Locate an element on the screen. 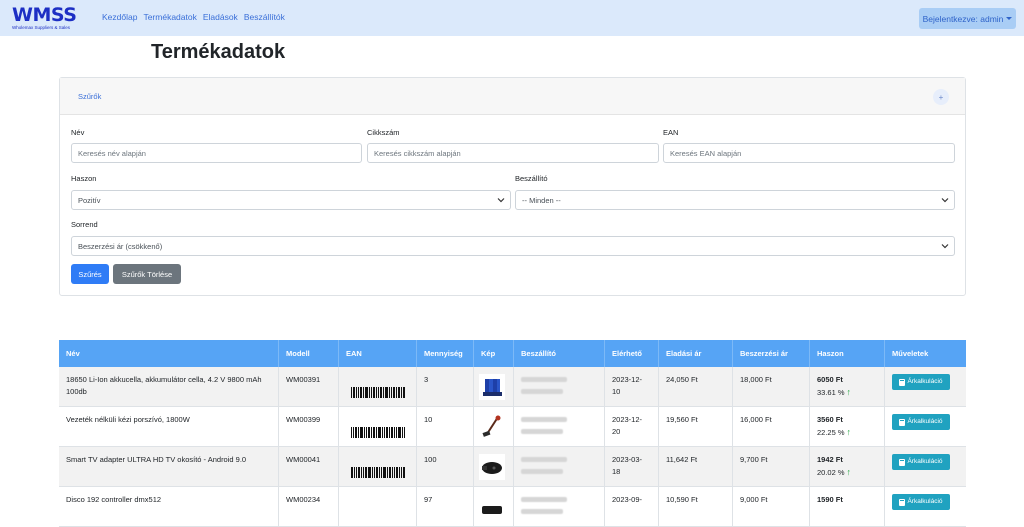  cell-sale-price: 19,560 Ft is located at coordinates (696, 427).